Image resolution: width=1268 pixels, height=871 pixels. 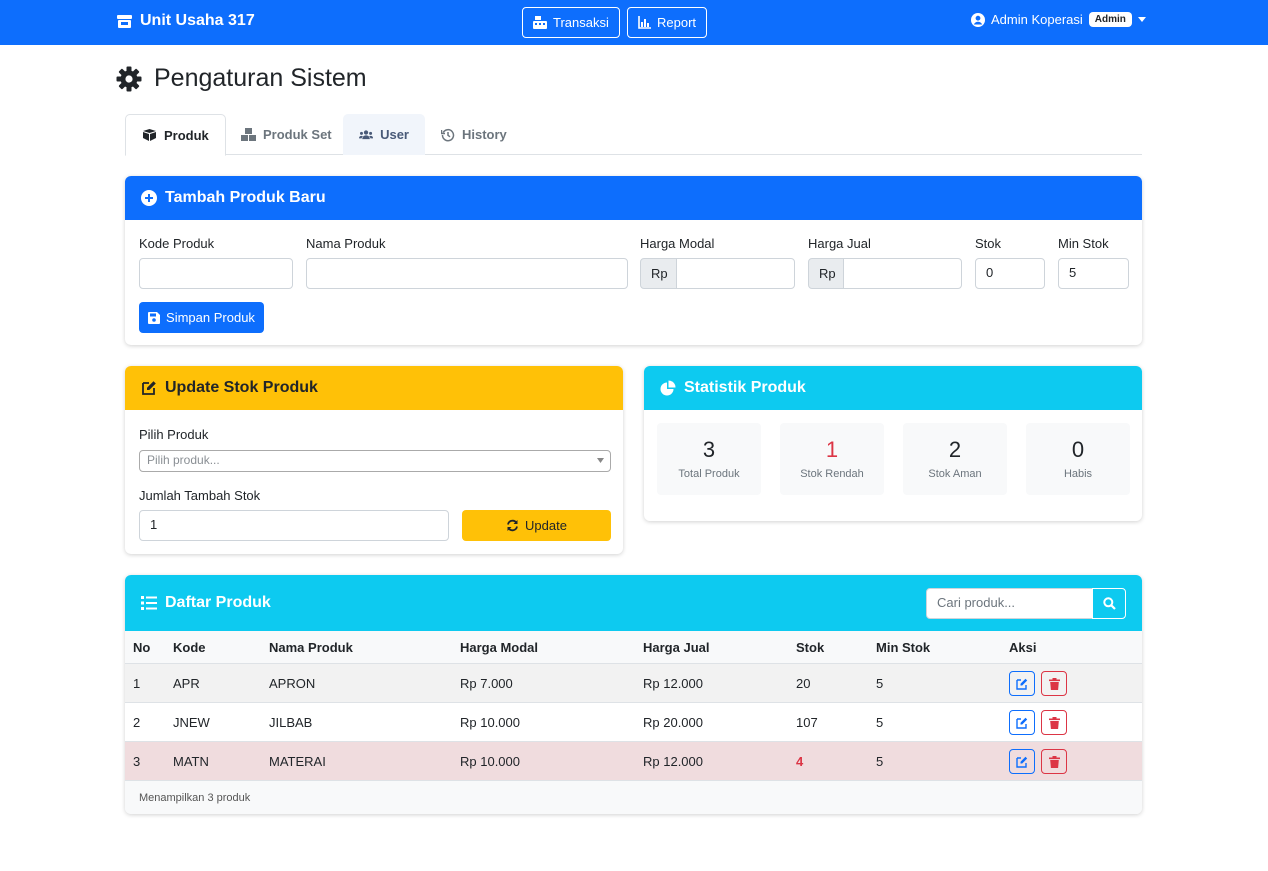 I want to click on tab-produk: Produk, so click(x=175, y=135).